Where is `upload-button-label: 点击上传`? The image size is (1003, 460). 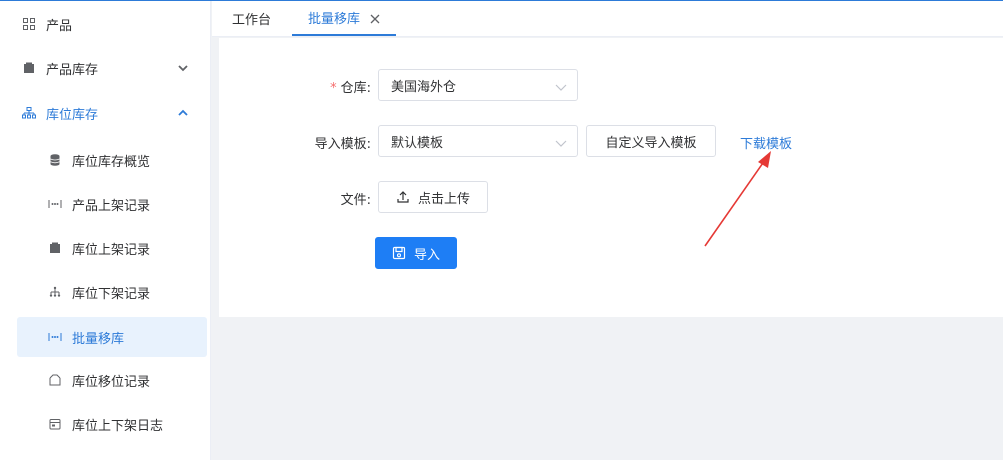
upload-button-label: 点击上传 is located at coordinates (443, 199).